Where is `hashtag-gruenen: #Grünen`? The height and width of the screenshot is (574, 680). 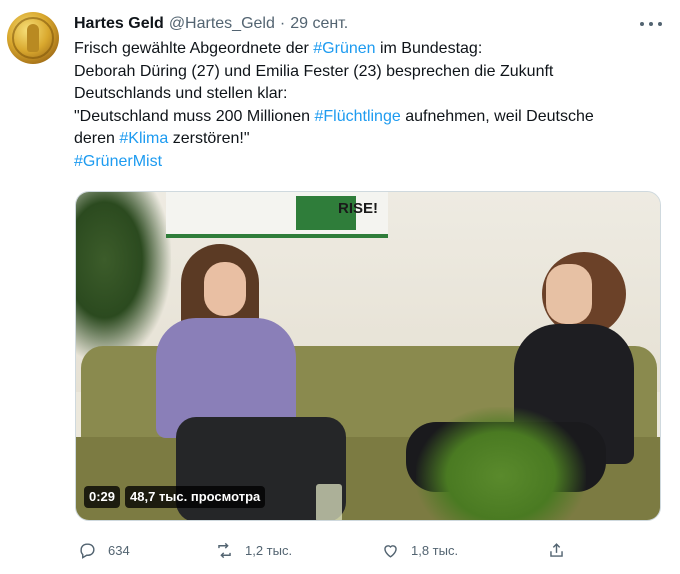
hashtag-gruenen: #Grünen is located at coordinates (344, 48).